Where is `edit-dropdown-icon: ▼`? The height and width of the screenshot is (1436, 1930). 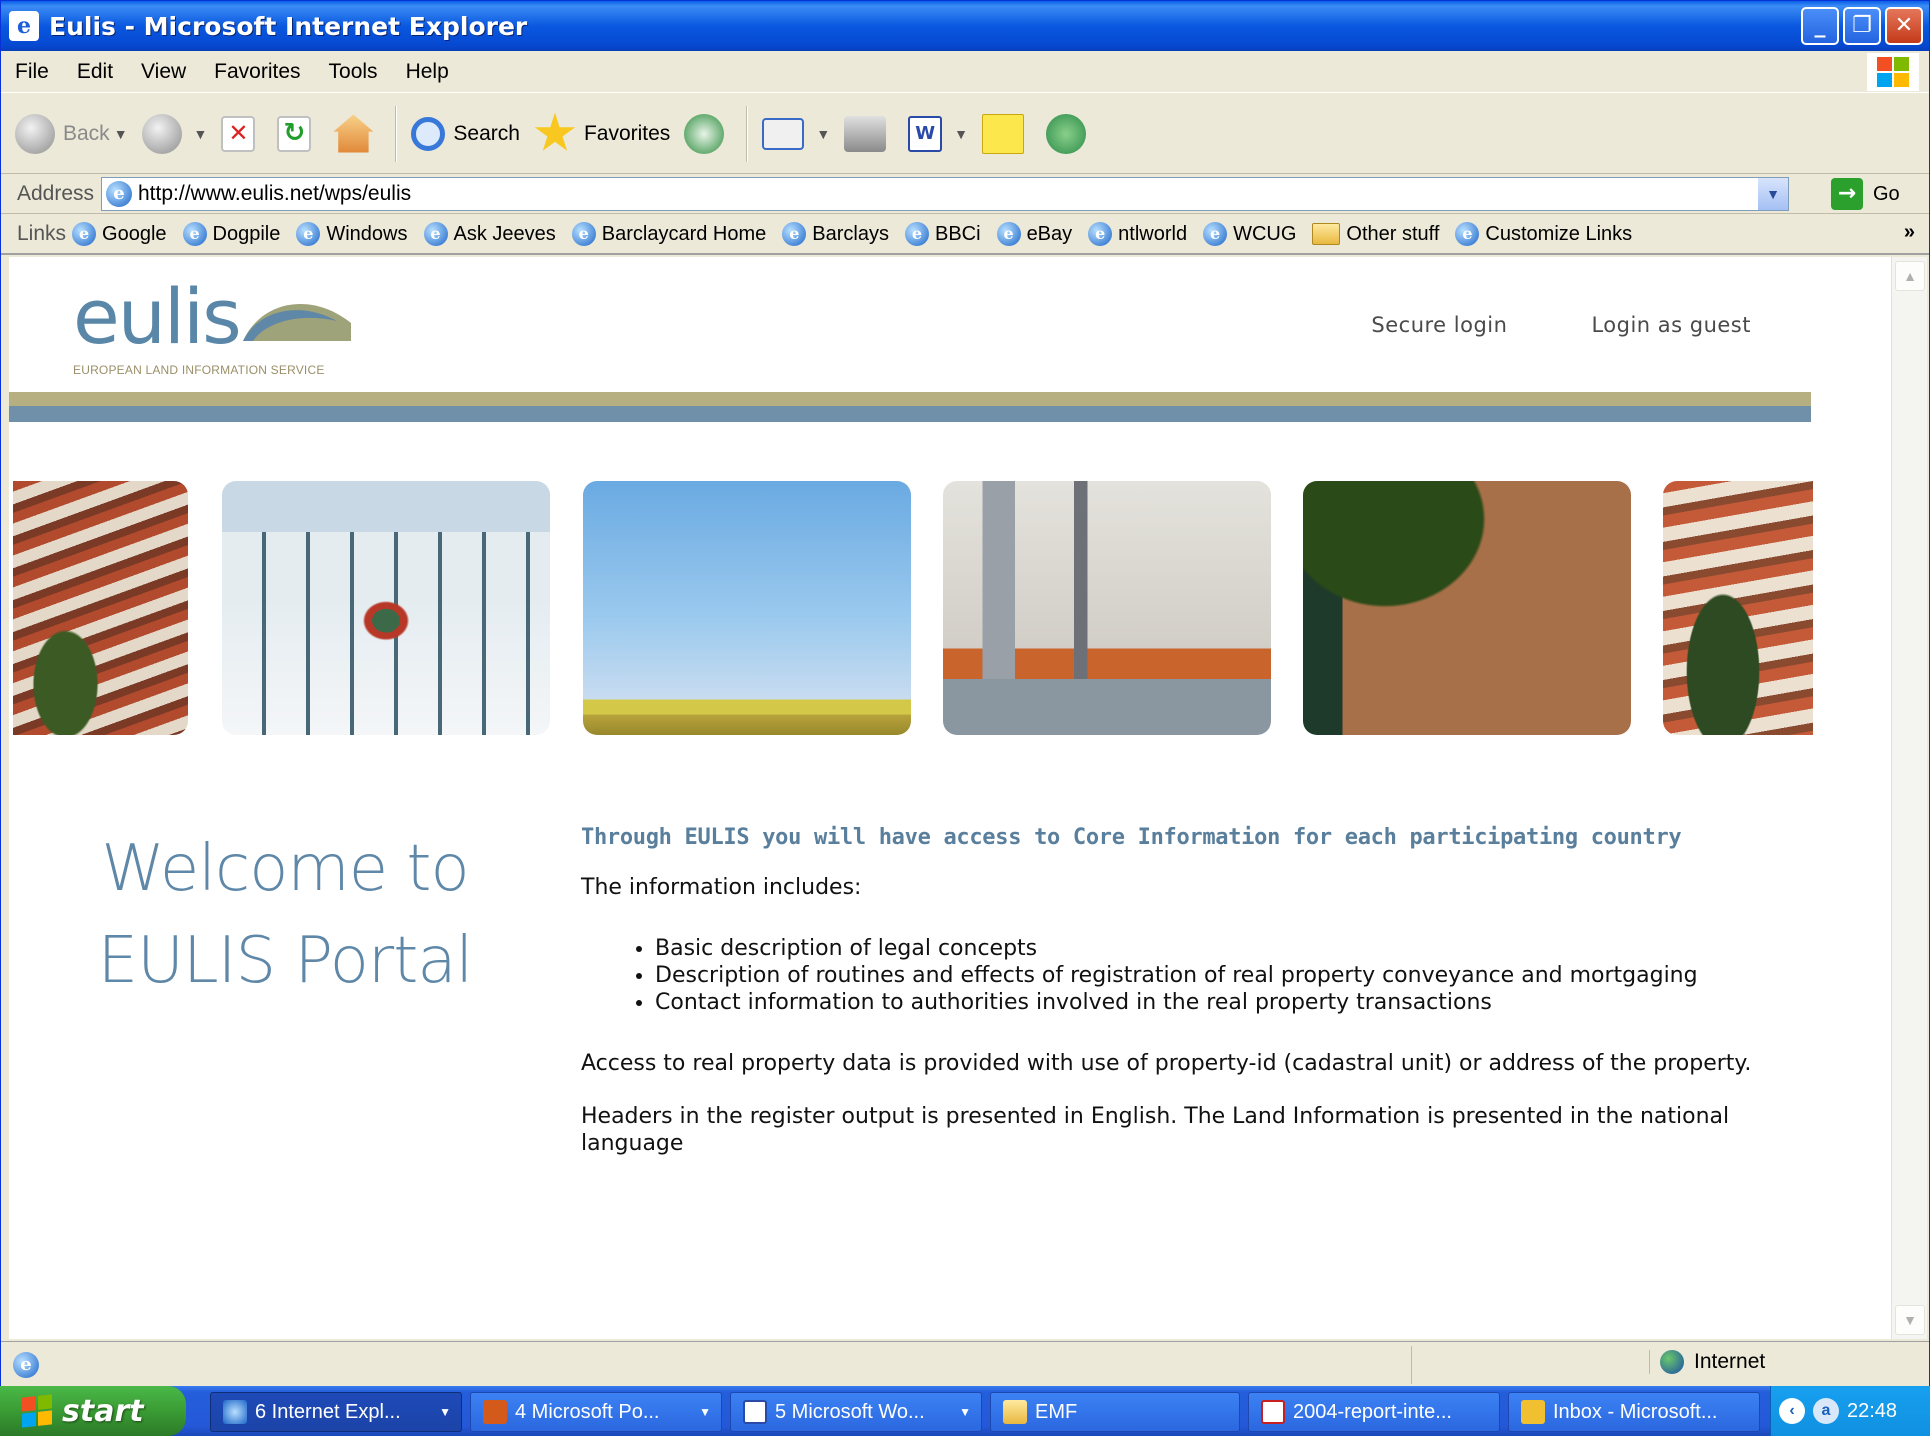 edit-dropdown-icon: ▼ is located at coordinates (961, 134).